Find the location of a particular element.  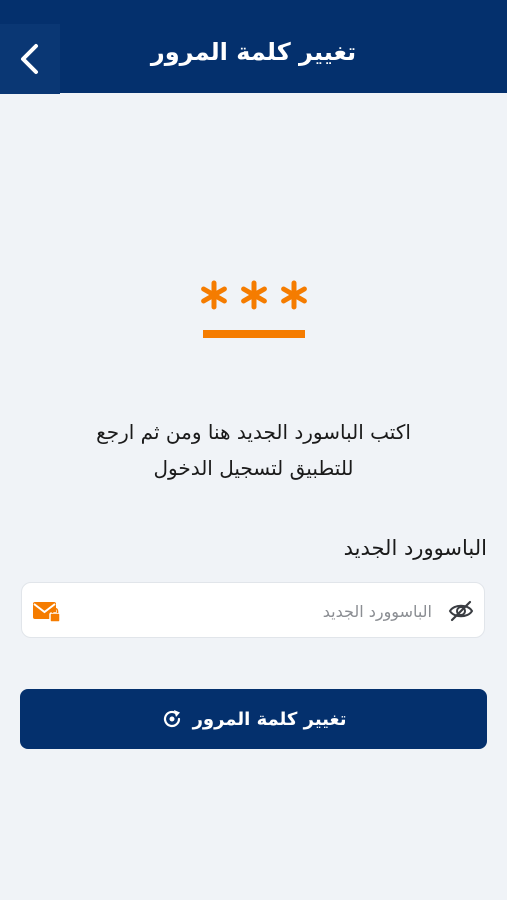

chevron-left-icon is located at coordinates (29, 59).